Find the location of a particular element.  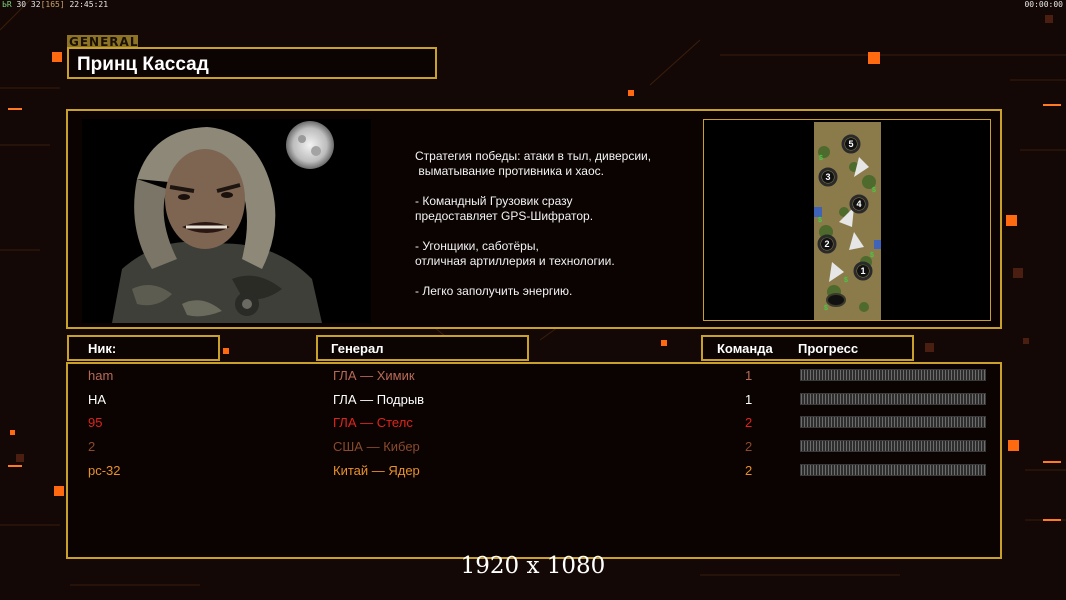

general-name: Принц Кассад is located at coordinates (143, 64).